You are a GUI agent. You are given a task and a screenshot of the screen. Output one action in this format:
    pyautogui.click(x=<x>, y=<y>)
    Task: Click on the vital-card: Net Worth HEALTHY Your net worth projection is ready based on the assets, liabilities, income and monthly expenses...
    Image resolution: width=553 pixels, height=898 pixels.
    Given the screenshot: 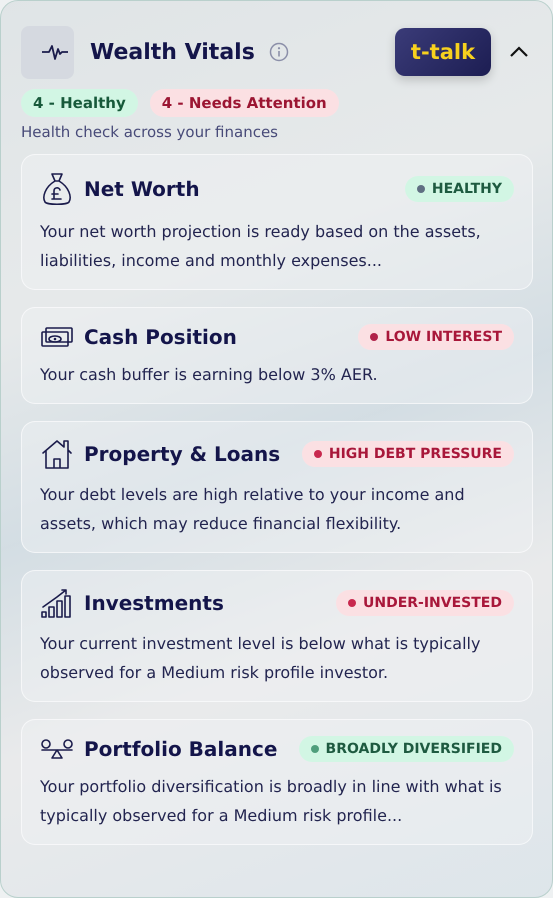 What is the action you would take?
    pyautogui.click(x=277, y=222)
    